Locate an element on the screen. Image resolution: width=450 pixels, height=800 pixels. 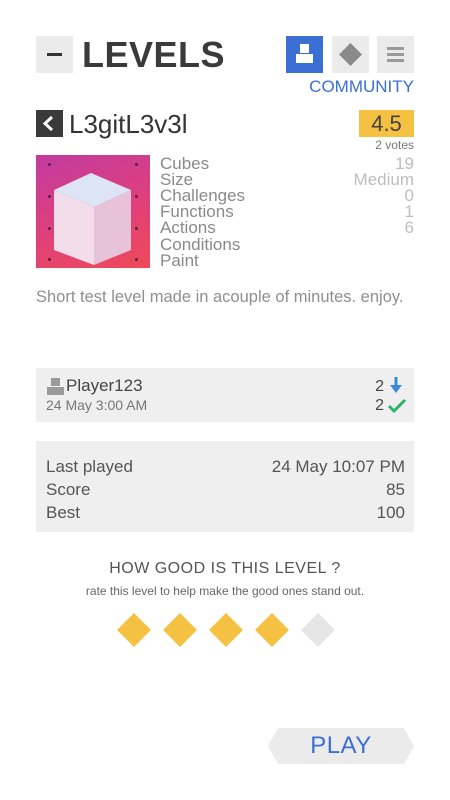
stat-value-size: Medium is located at coordinates (383, 179).